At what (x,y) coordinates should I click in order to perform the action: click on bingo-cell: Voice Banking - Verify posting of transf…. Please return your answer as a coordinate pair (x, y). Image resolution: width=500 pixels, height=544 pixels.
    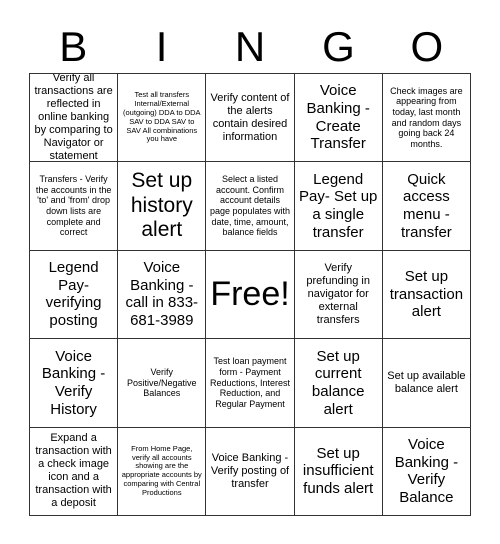
    Looking at the image, I should click on (250, 471).